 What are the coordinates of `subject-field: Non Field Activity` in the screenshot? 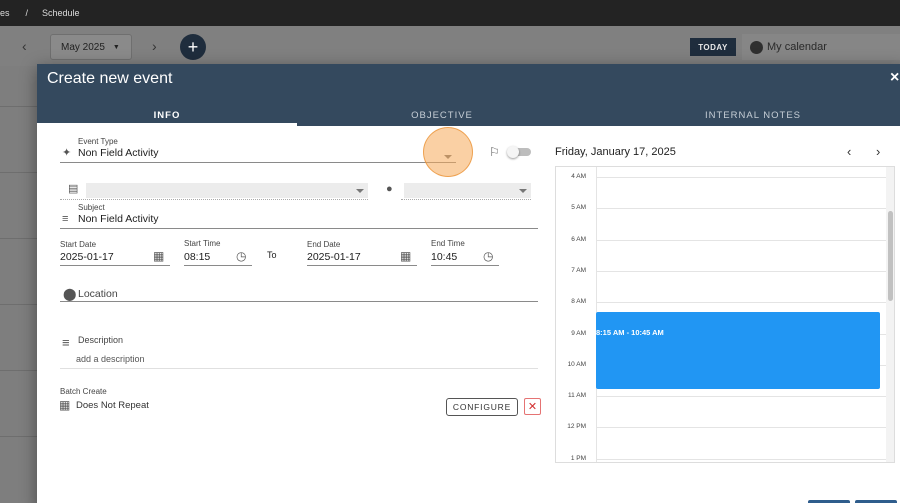 It's located at (118, 219).